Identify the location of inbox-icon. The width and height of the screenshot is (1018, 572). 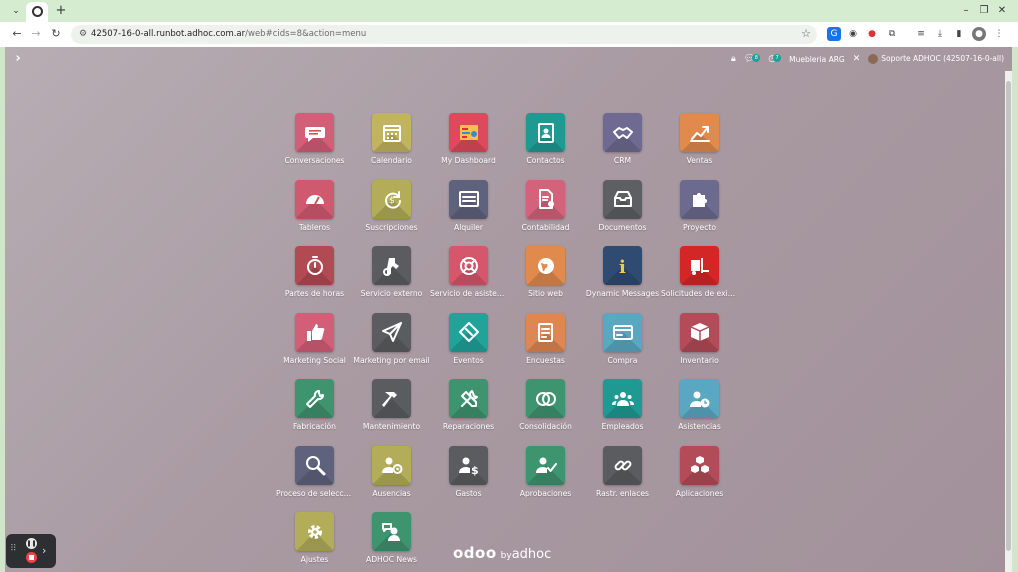
(622, 199).